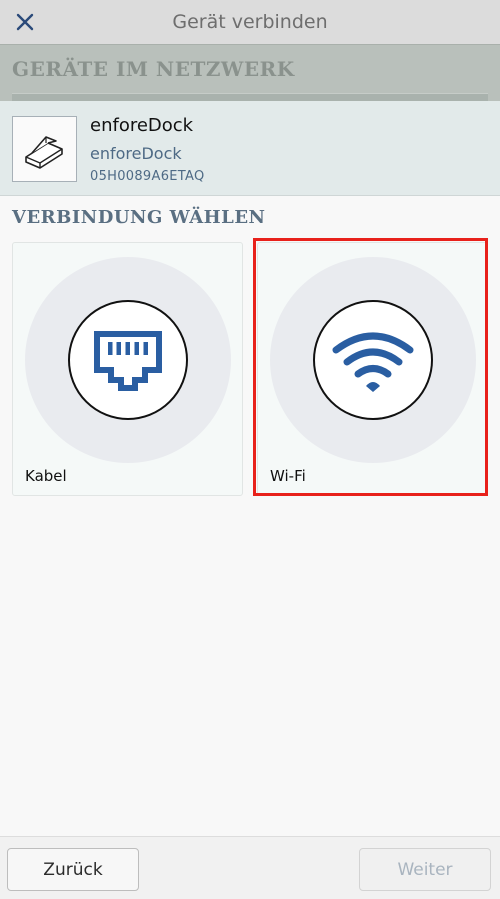 The height and width of the screenshot is (899, 500). I want to click on device-thumbnail, so click(44, 149).